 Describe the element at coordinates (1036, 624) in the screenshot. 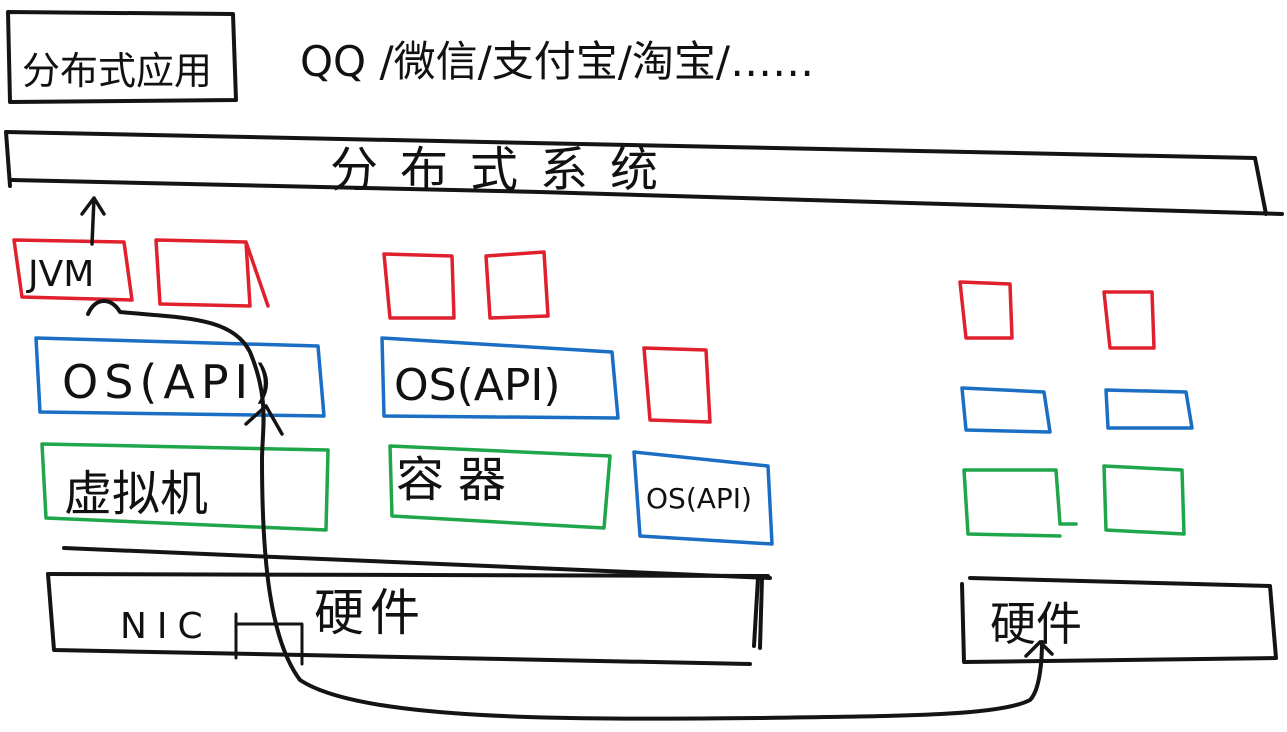

I see `hardware-label-right: 硬件` at that location.